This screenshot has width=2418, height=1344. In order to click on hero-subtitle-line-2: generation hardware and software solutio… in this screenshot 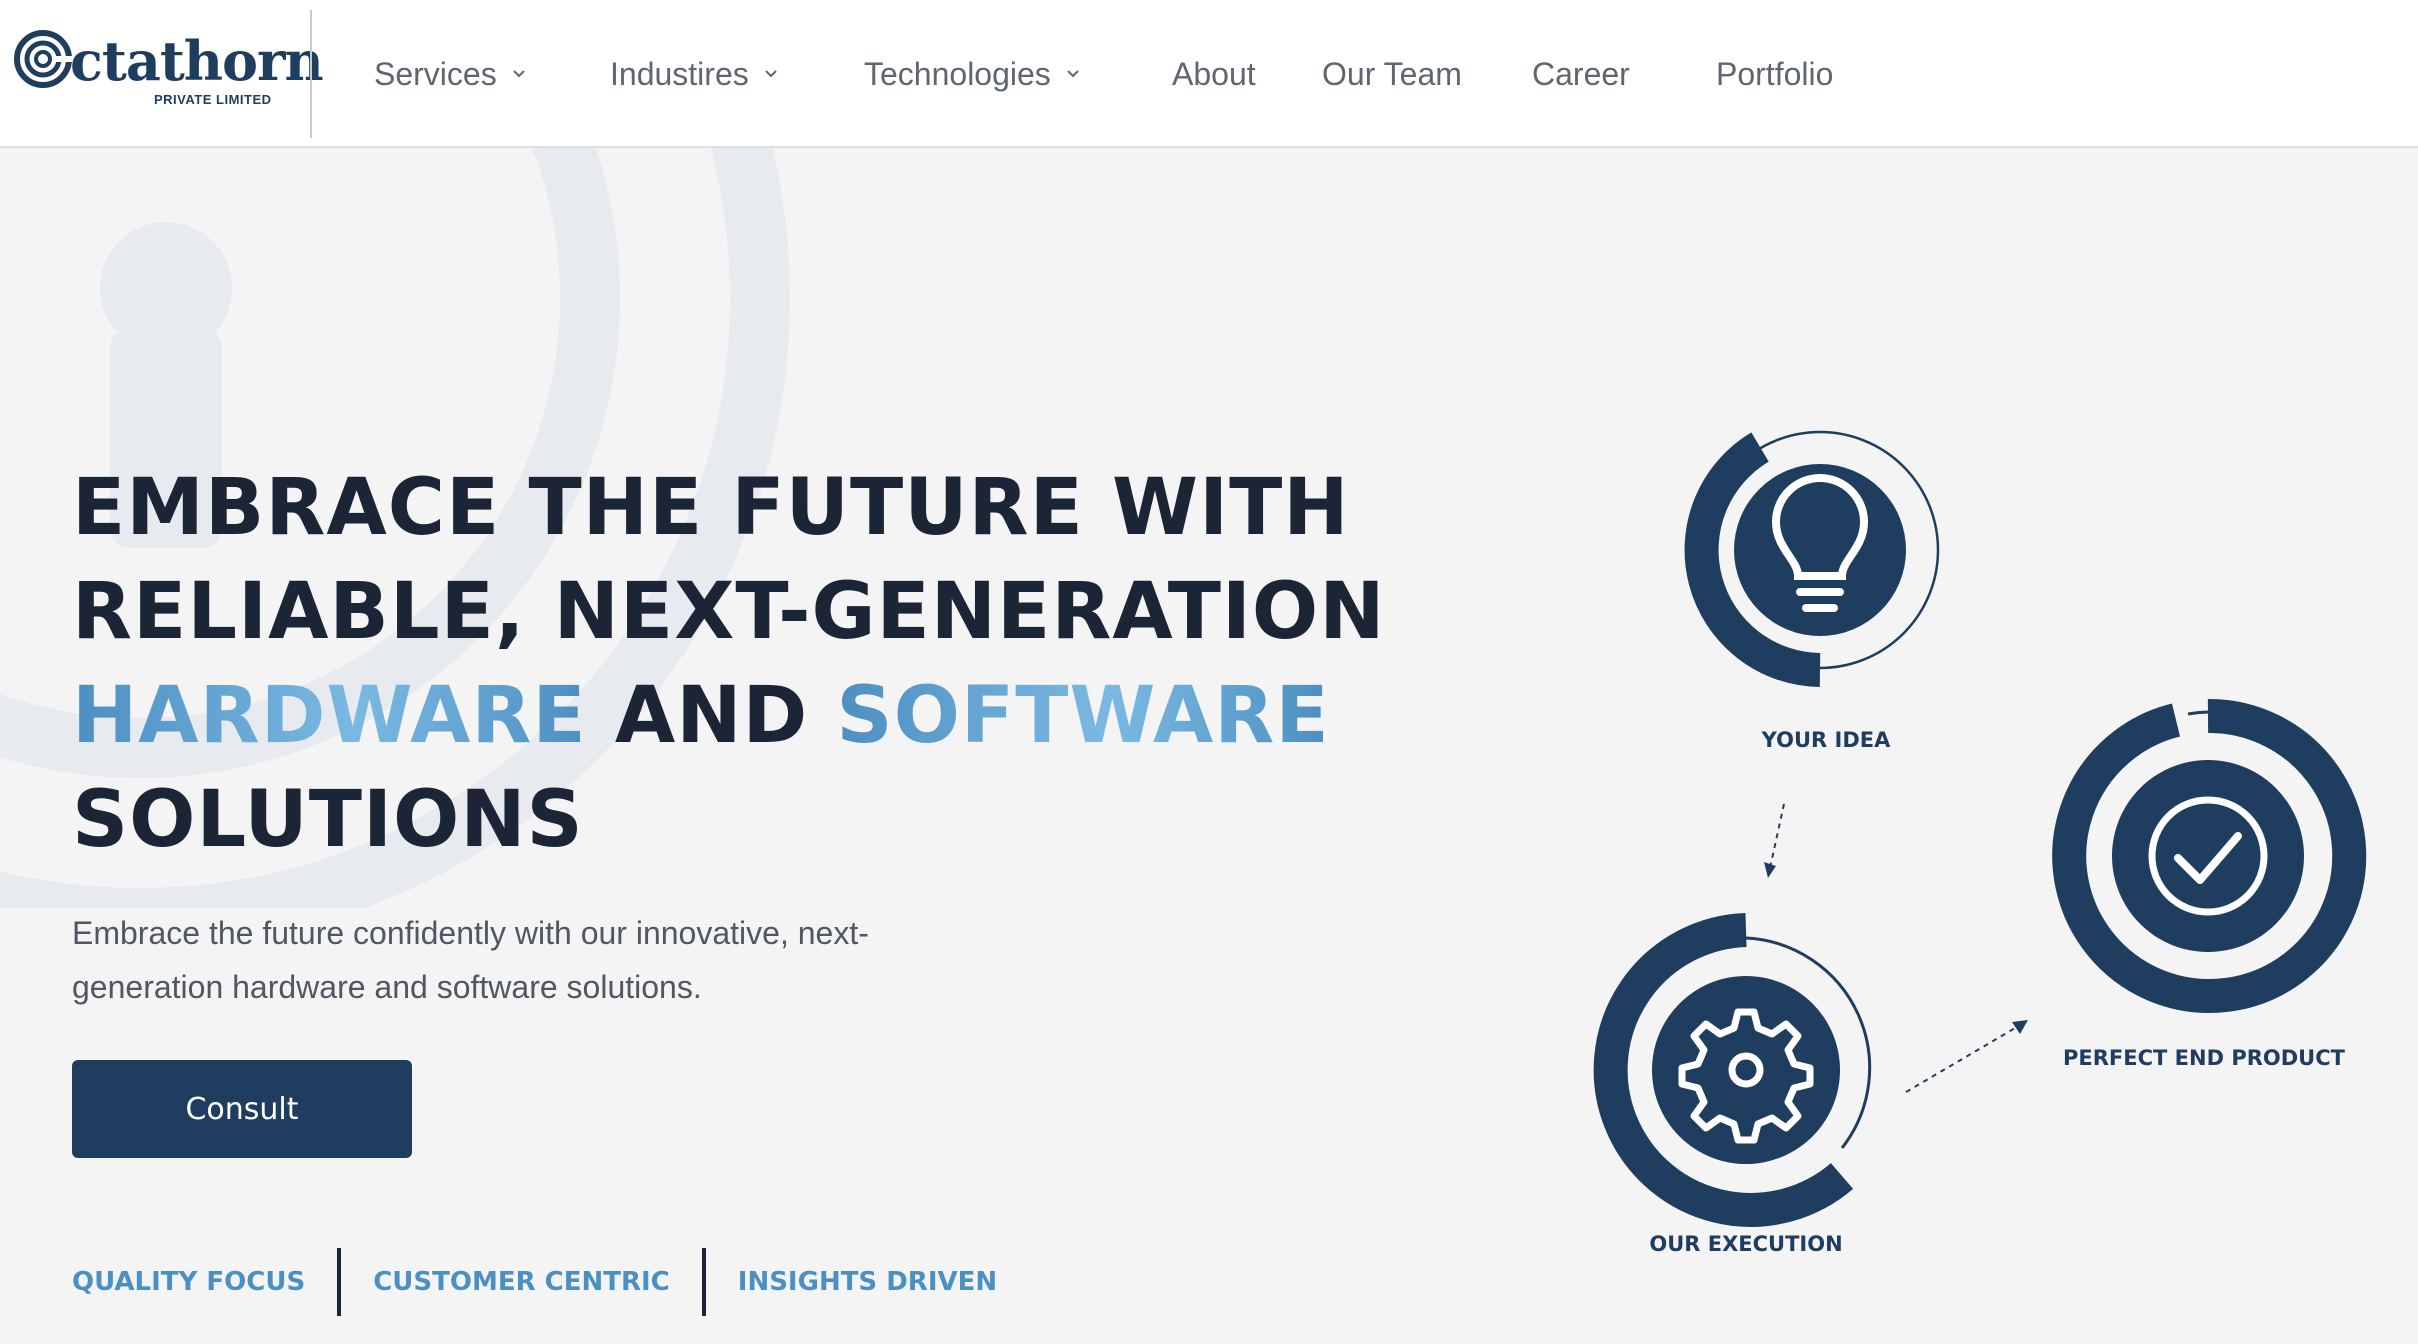, I will do `click(387, 987)`.